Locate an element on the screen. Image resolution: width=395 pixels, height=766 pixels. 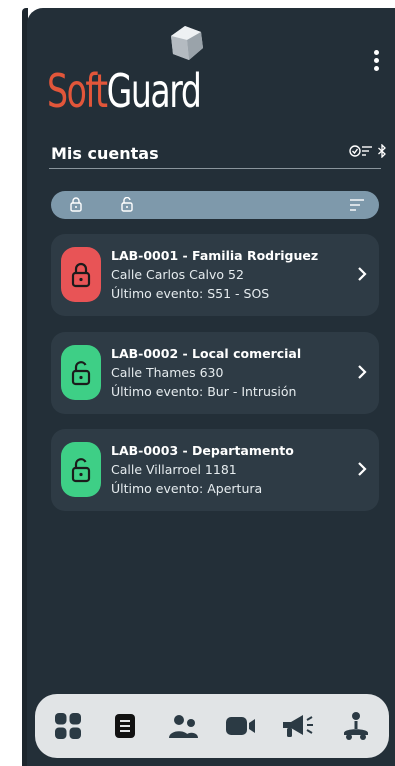
sort-icon is located at coordinates (357, 205).